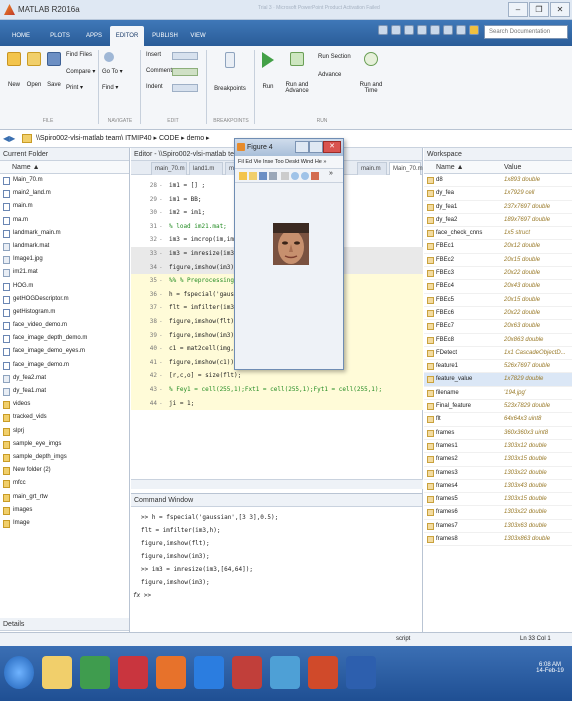  What do you see at coordinates (276, 595) in the screenshot?
I see `command-prompt: fx >>` at bounding box center [276, 595].